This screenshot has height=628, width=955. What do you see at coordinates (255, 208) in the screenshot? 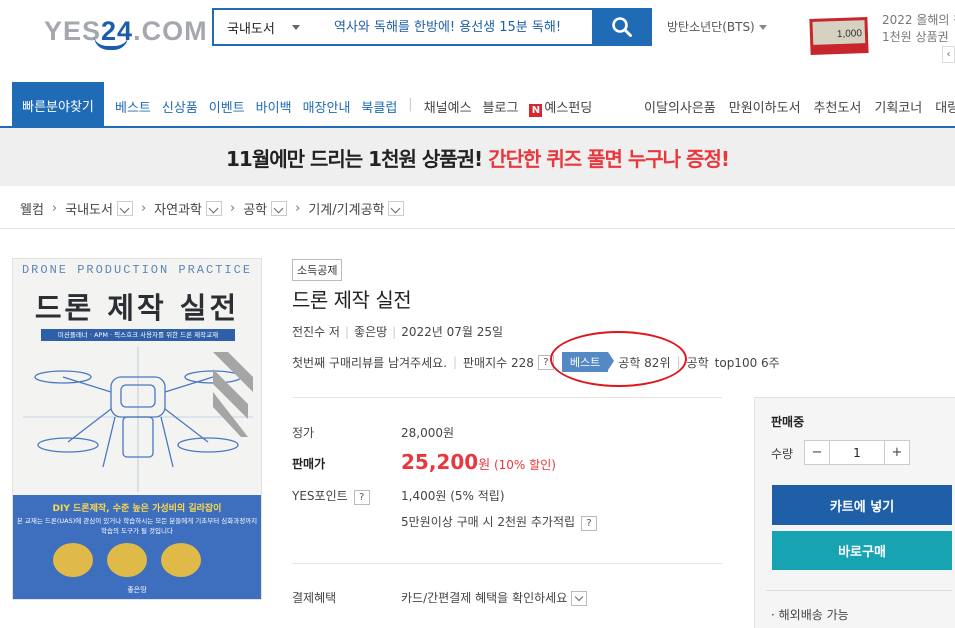
I see `breadcrumb-engineering: 공학` at bounding box center [255, 208].